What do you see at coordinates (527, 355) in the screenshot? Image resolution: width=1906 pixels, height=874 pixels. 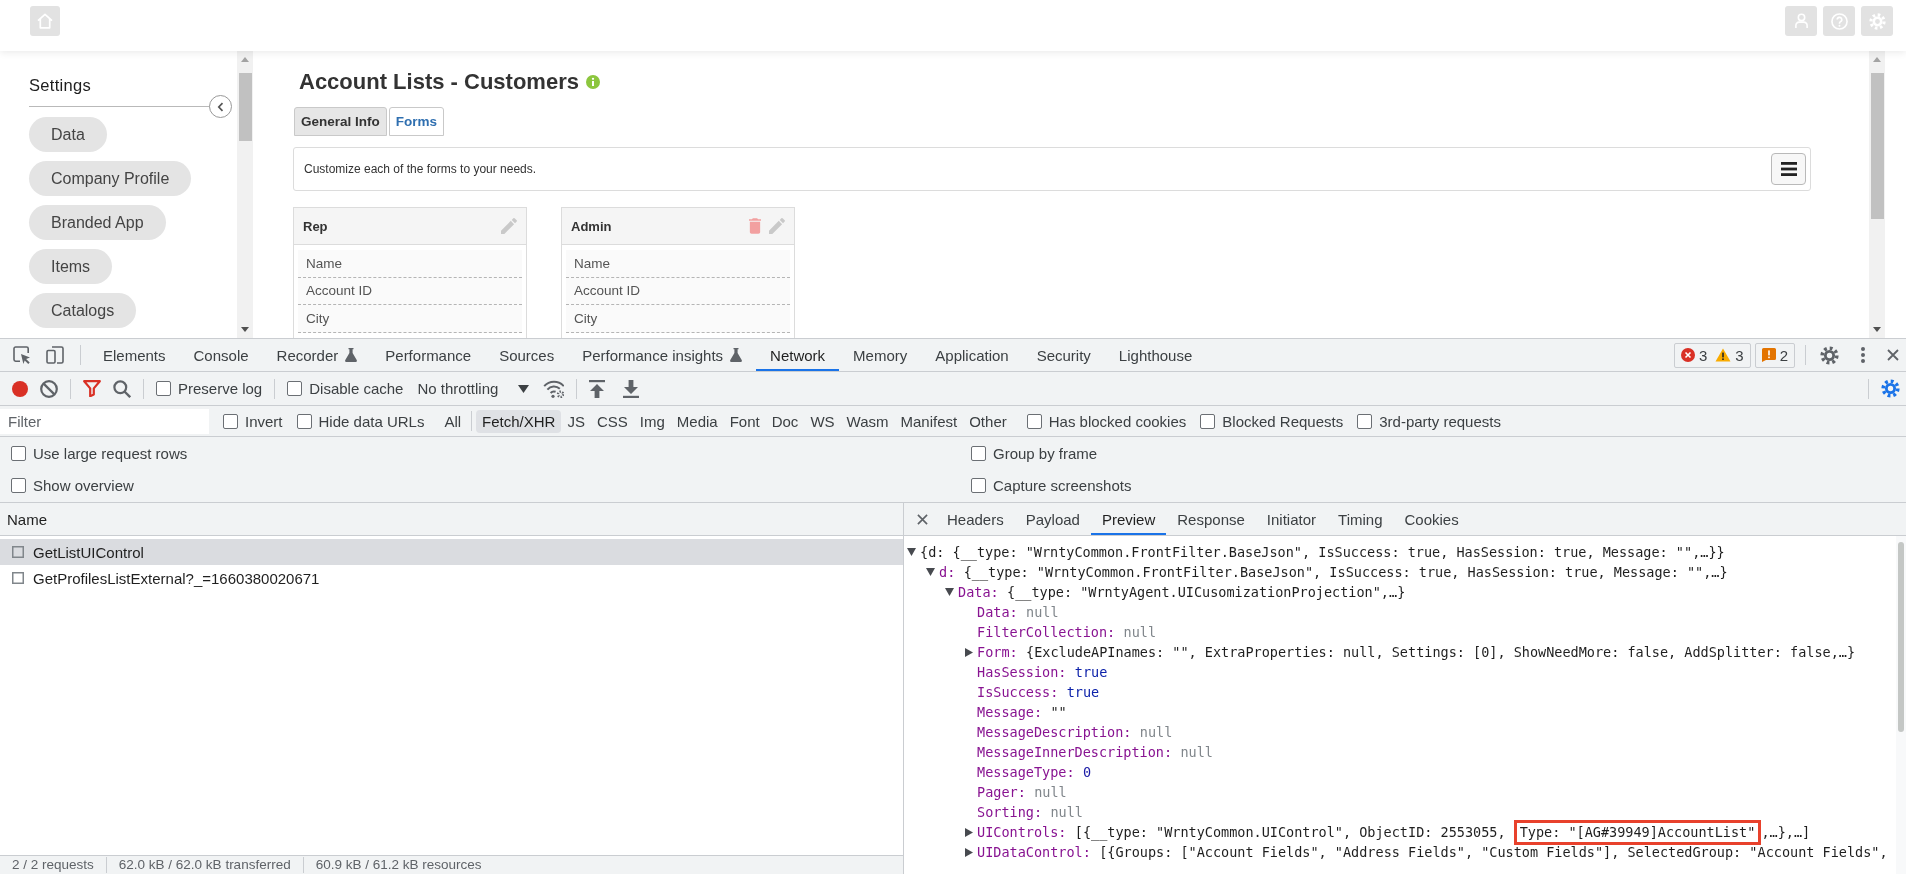 I see `panel-tab: Sources` at bounding box center [527, 355].